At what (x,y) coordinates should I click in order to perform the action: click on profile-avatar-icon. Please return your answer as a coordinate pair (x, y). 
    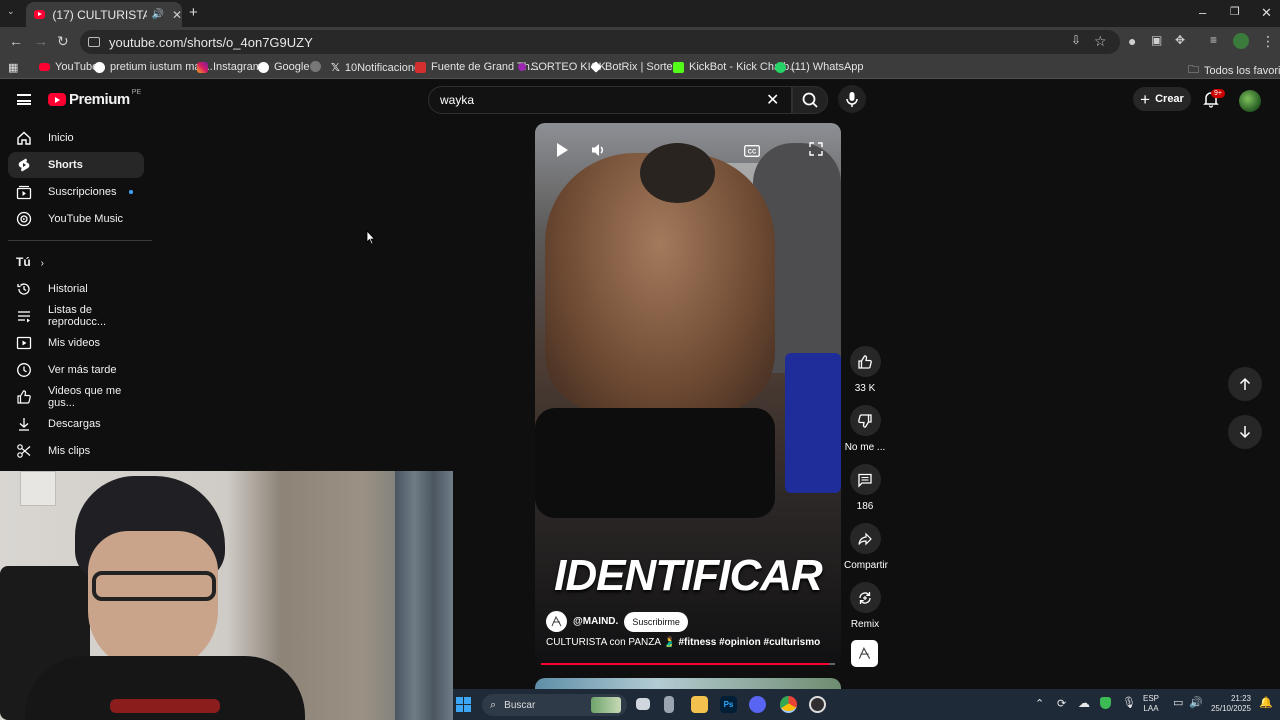
    Looking at the image, I should click on (1241, 41).